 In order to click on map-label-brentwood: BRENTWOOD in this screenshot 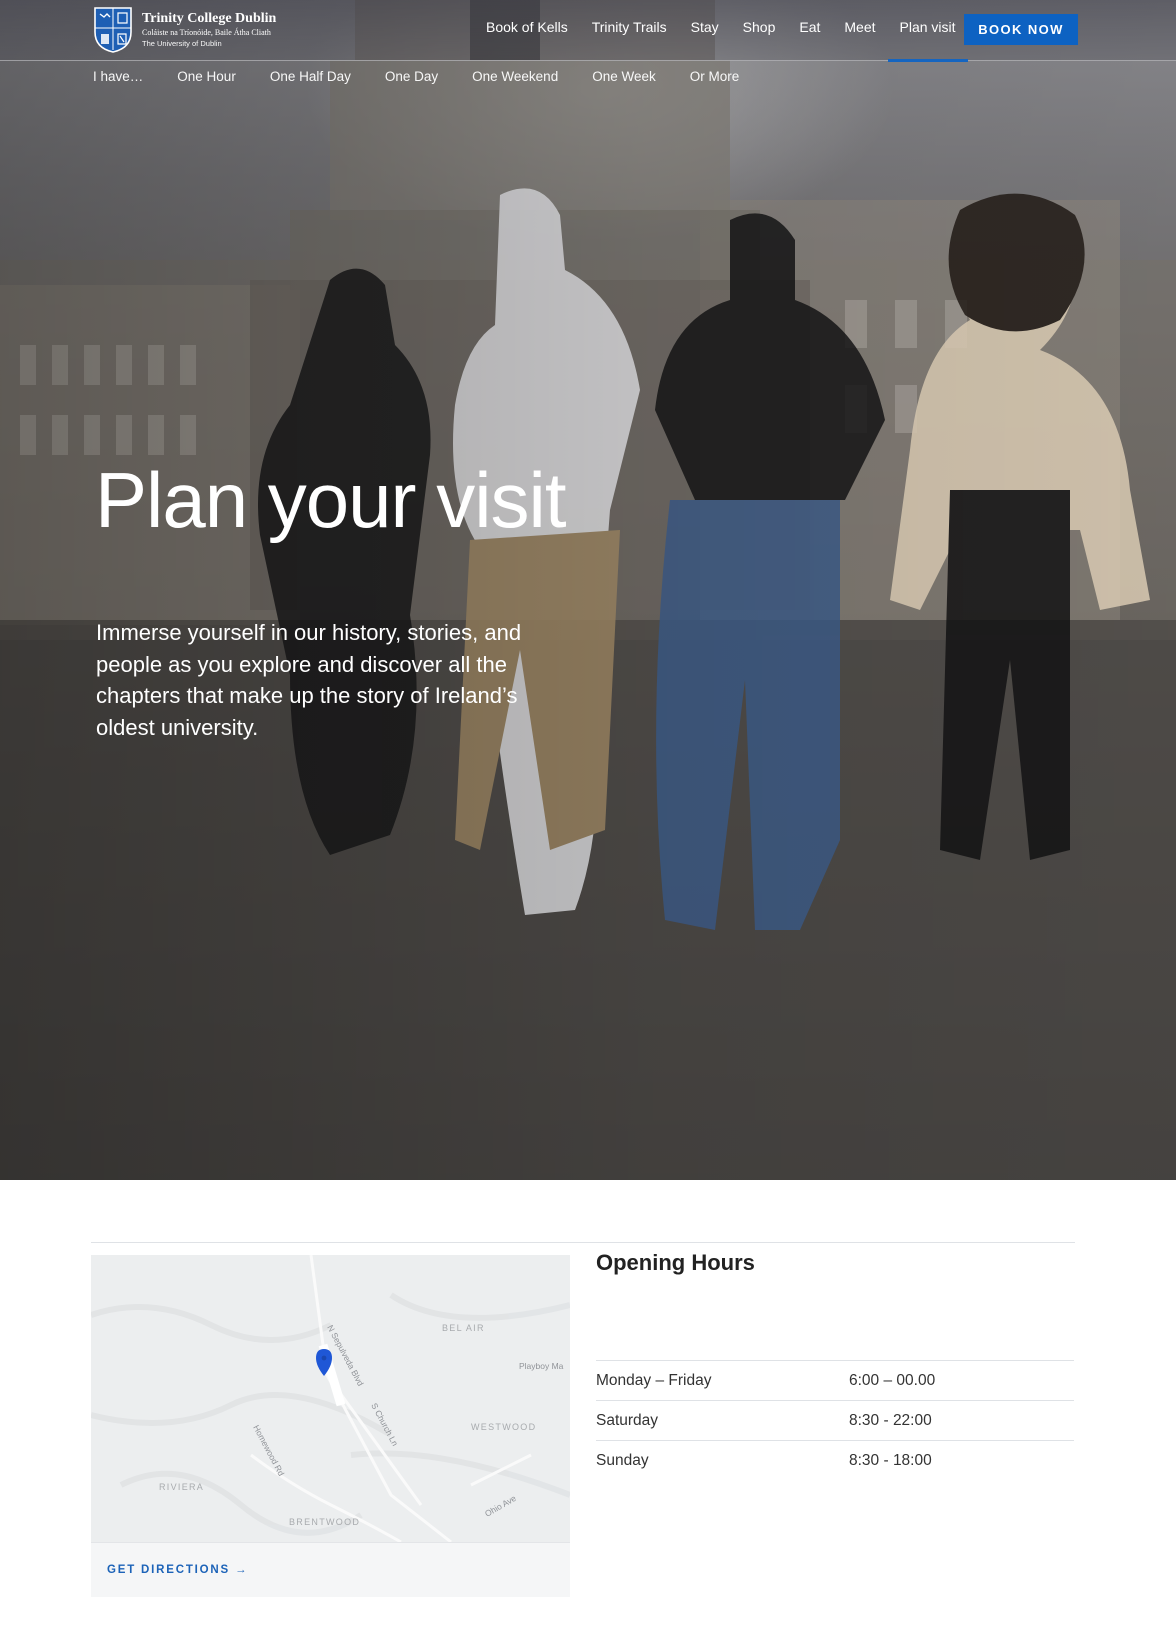, I will do `click(324, 1522)`.